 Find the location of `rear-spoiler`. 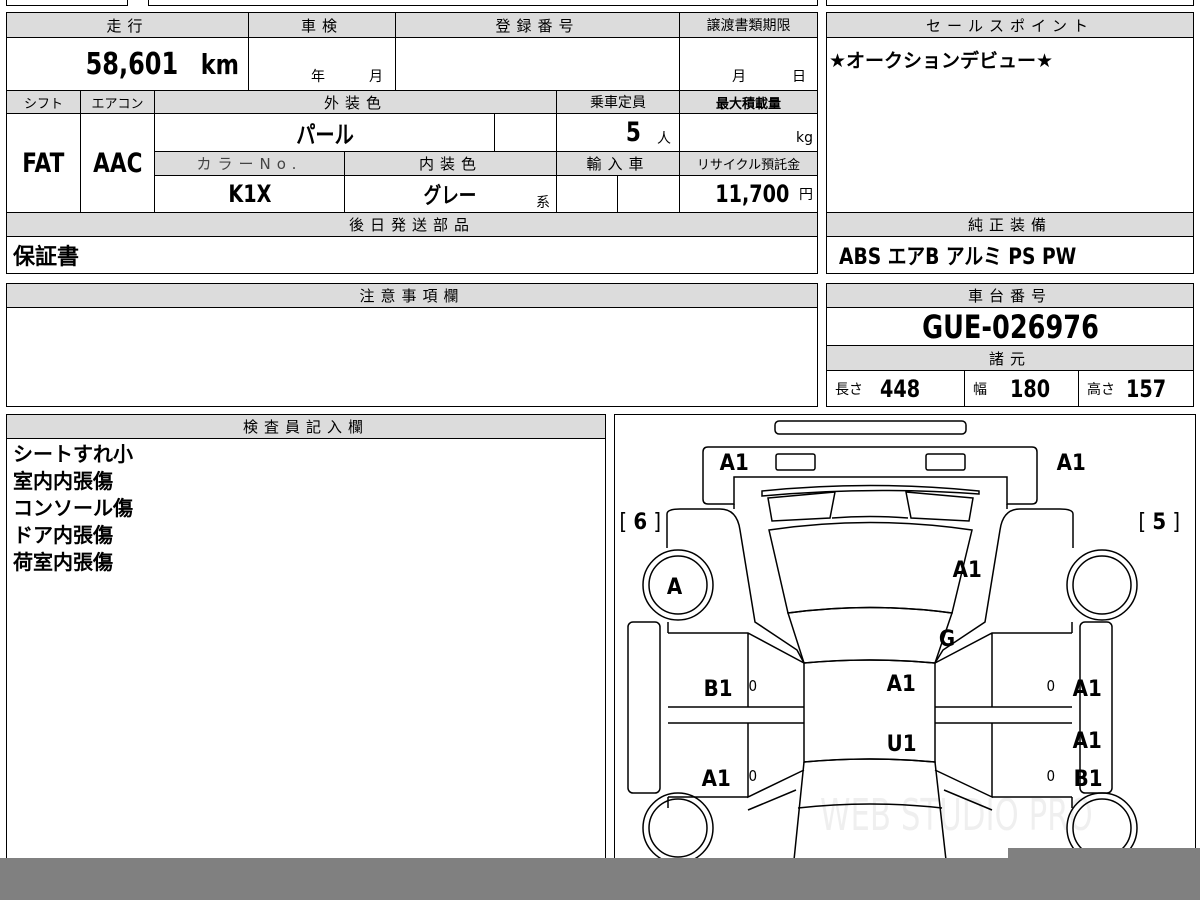

rear-spoiler is located at coordinates (870, 490).